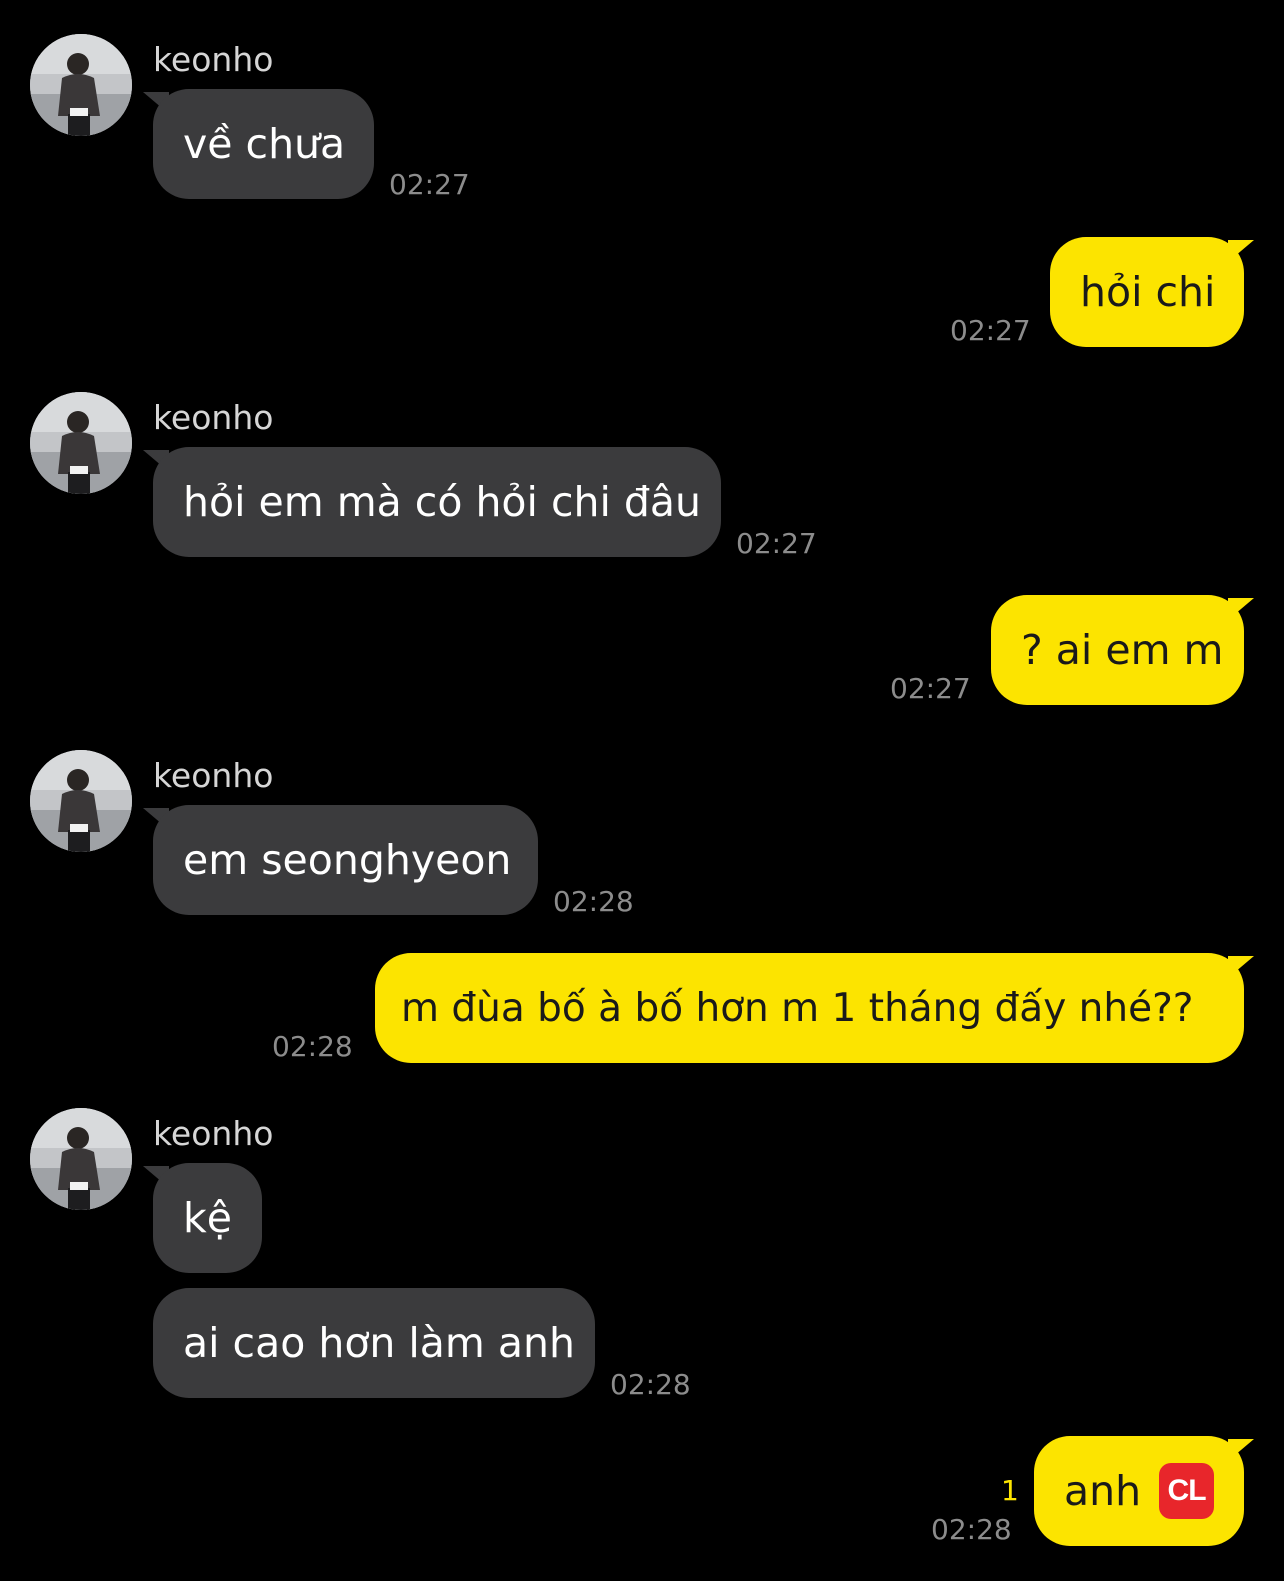 The image size is (1284, 1581). Describe the element at coordinates (797, 1008) in the screenshot. I see `message-text: m đùa bố à bố hơn m 1 tháng đấy nhé??` at that location.